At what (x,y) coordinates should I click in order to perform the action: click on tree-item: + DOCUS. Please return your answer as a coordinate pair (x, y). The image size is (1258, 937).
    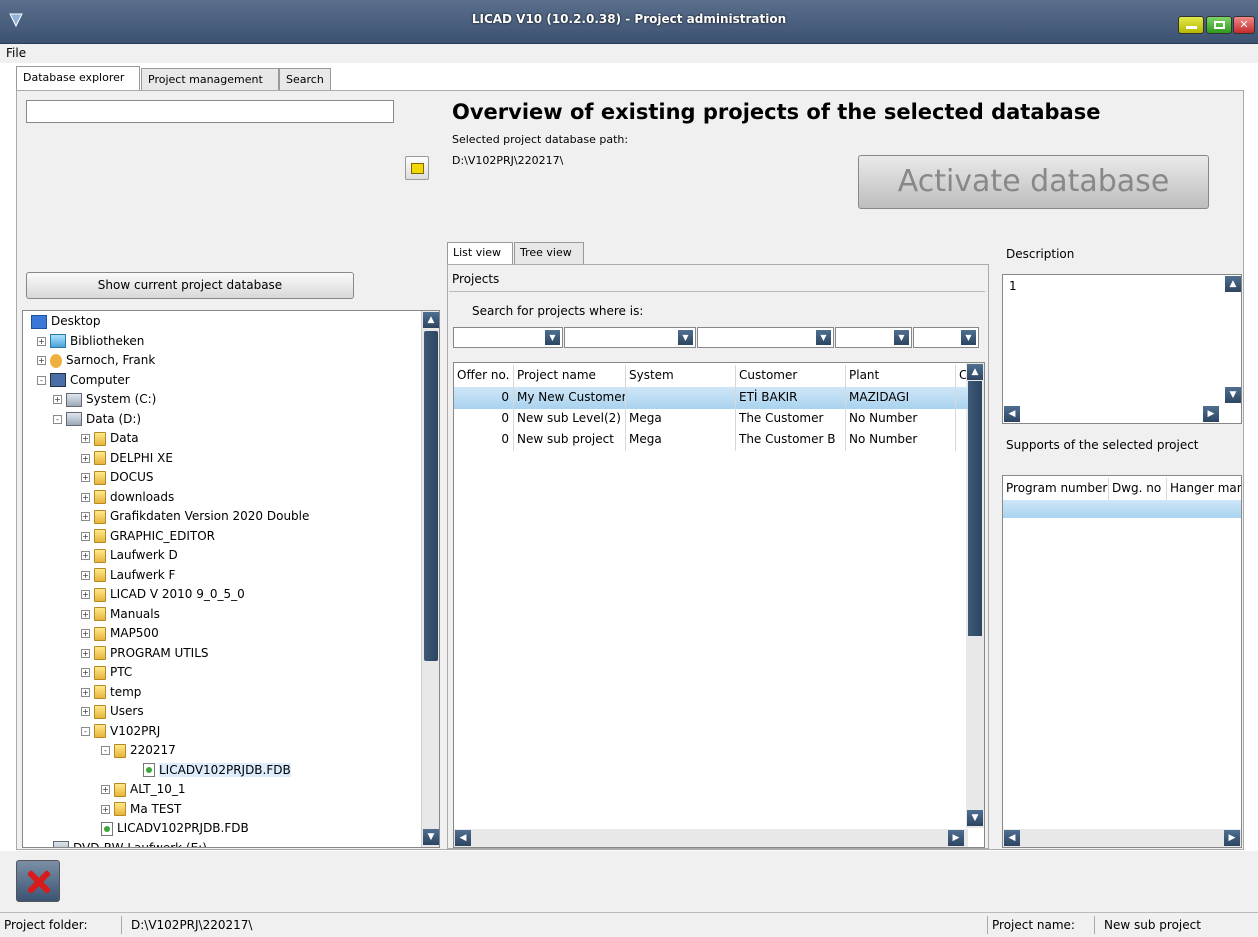
    Looking at the image, I should click on (117, 477).